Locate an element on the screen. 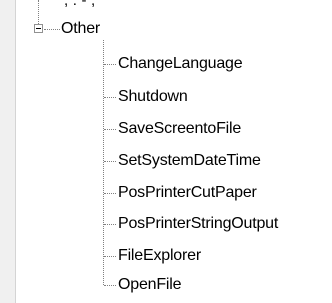 This screenshot has height=303, width=332. truncated-node-label: , . - , is located at coordinates (79, 4).